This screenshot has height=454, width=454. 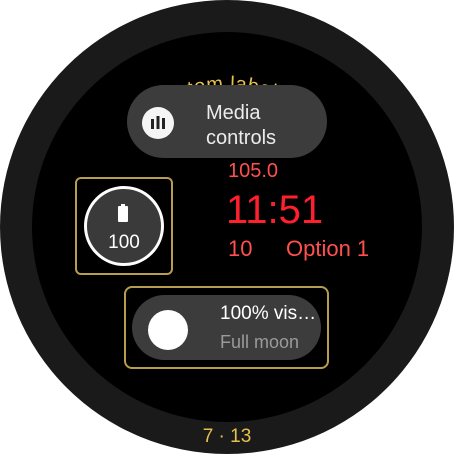 I want to click on bar-chart-icon, so click(x=158, y=123).